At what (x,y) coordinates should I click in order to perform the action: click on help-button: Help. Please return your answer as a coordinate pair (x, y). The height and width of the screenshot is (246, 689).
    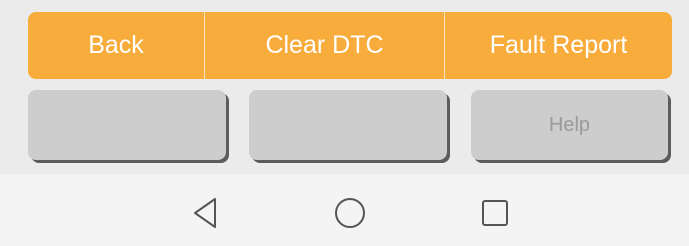
    Looking at the image, I should click on (569, 125).